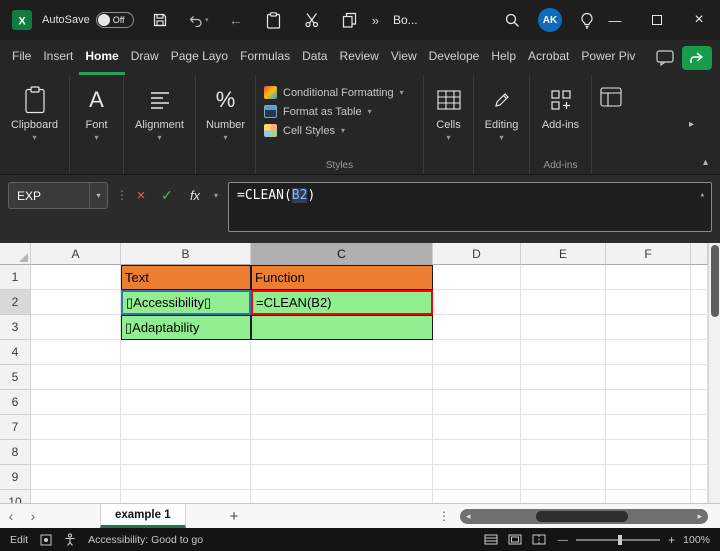  Describe the element at coordinates (76, 452) in the screenshot. I see `cell-a8` at that location.